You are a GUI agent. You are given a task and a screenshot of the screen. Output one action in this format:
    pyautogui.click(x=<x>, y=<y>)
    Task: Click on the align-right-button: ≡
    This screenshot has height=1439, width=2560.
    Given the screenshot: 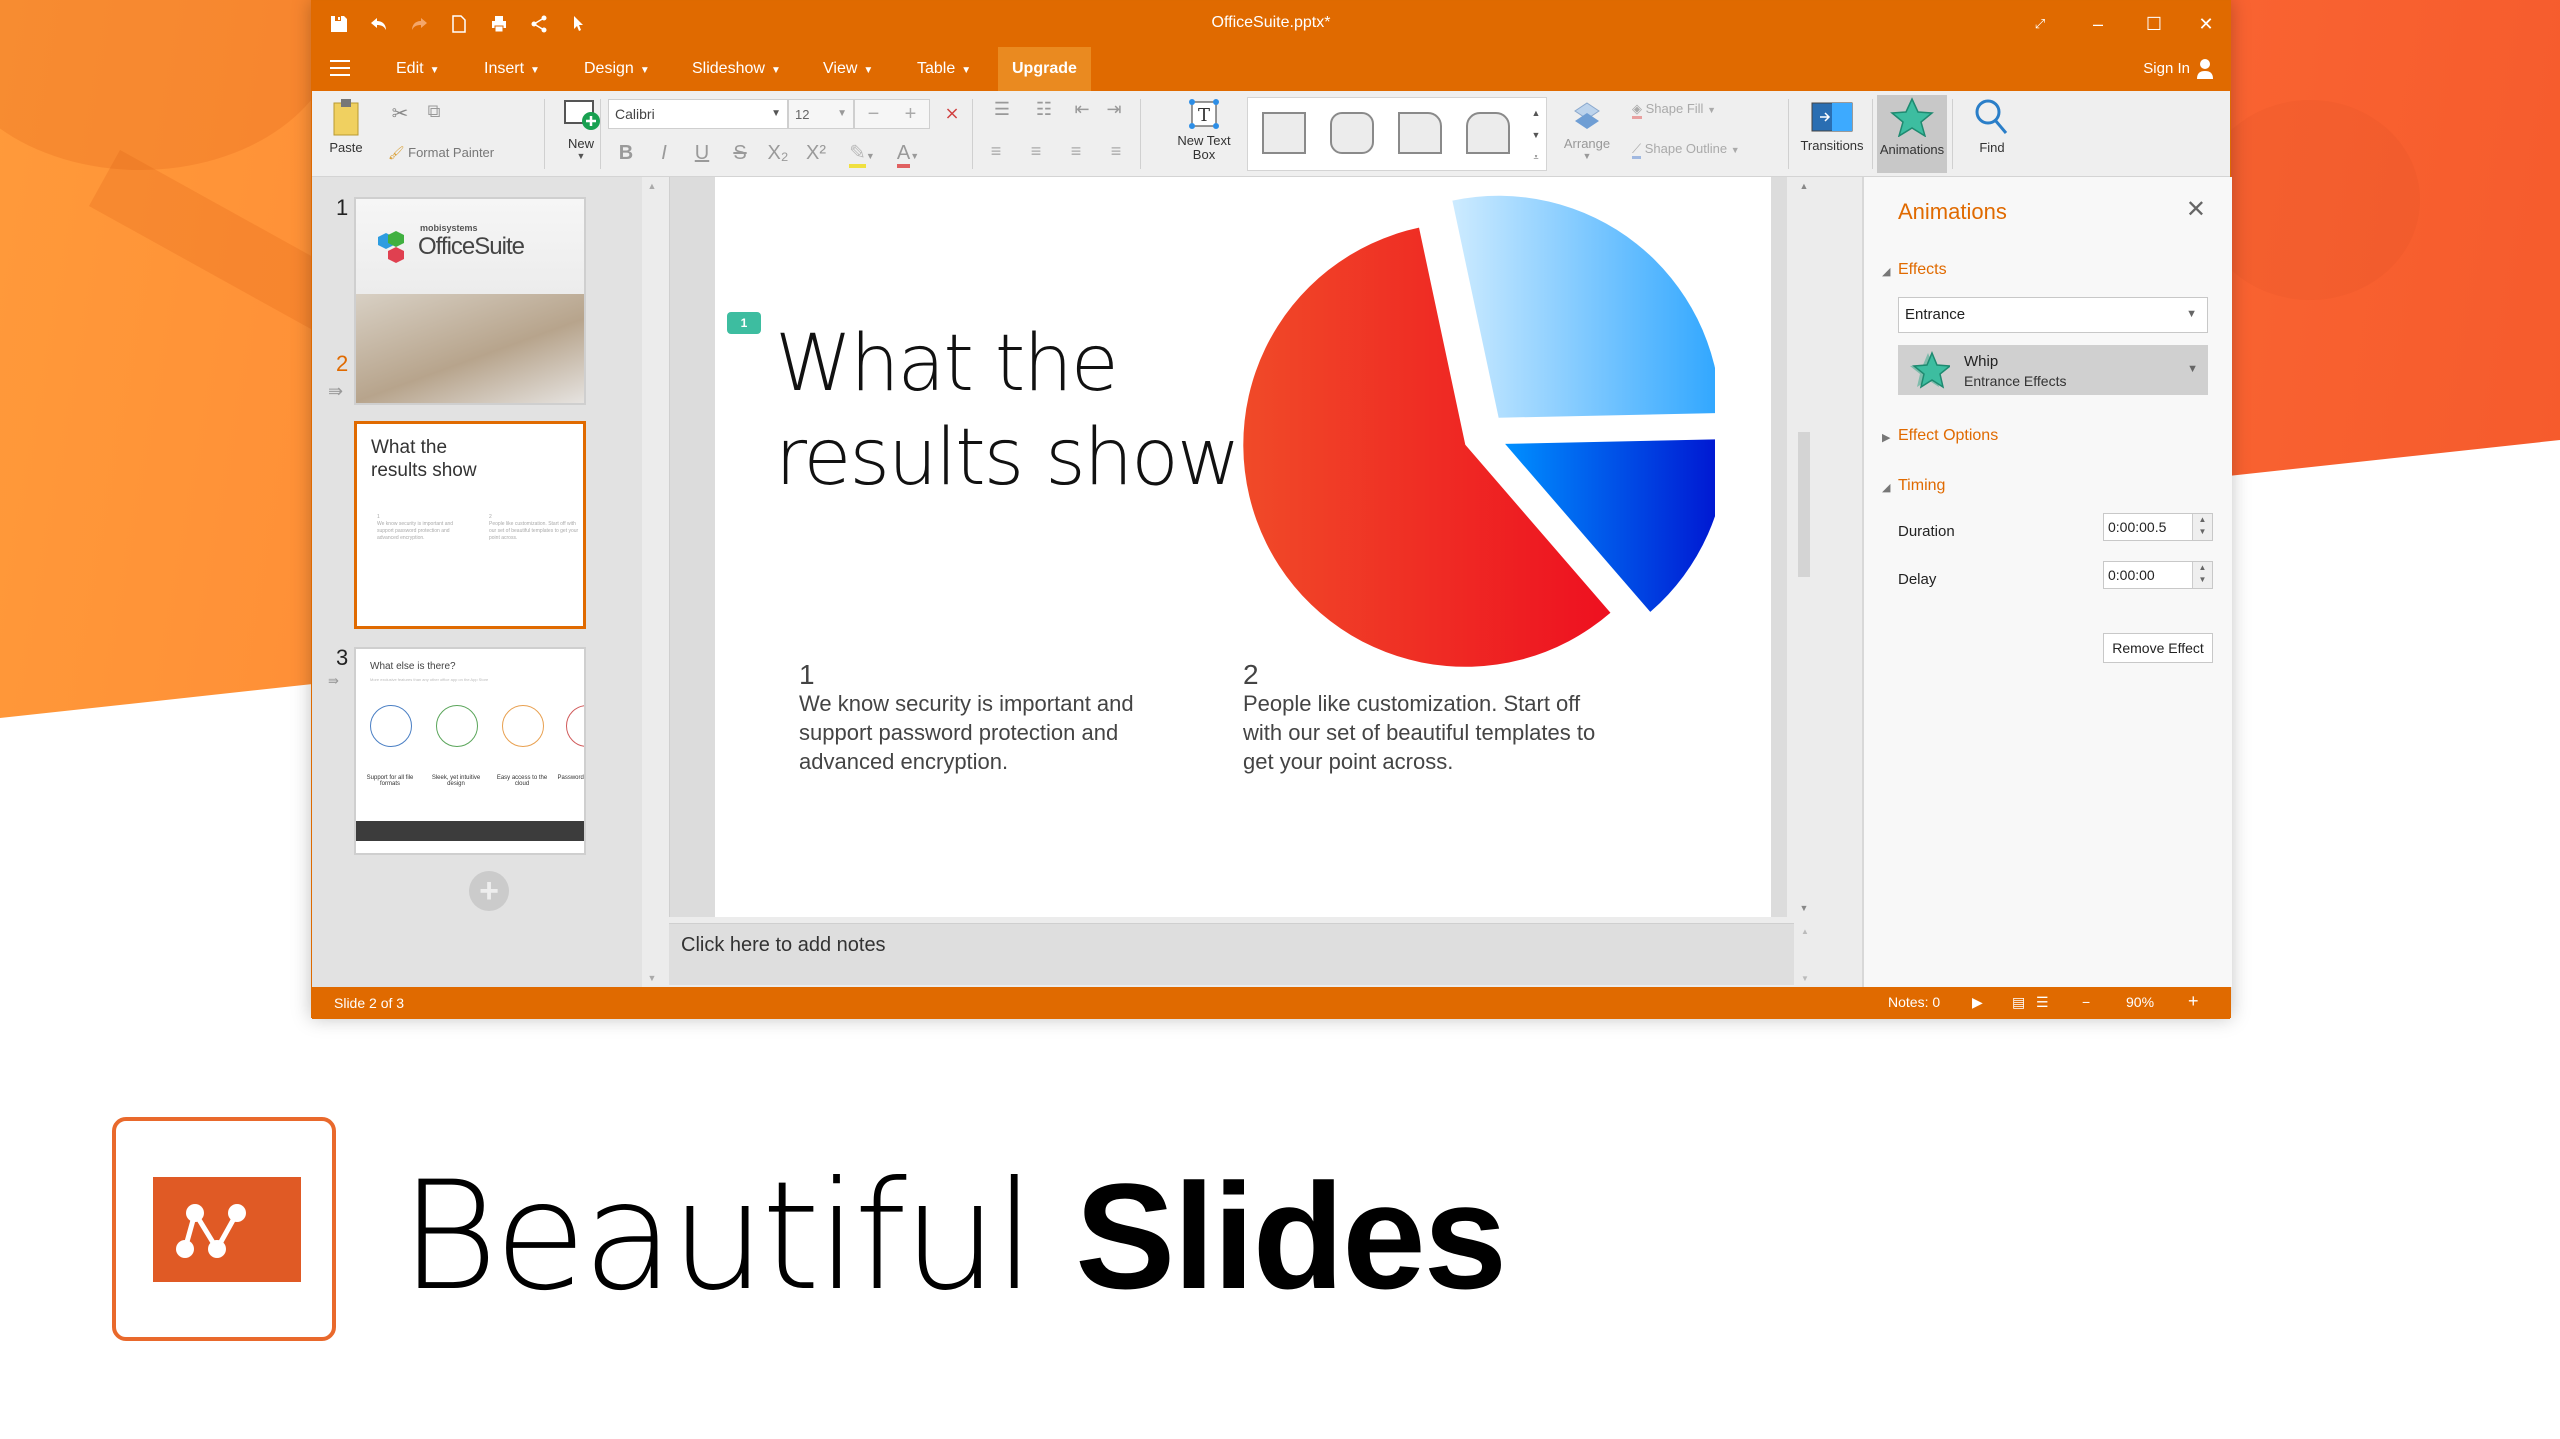 What is the action you would take?
    pyautogui.click(x=1076, y=151)
    